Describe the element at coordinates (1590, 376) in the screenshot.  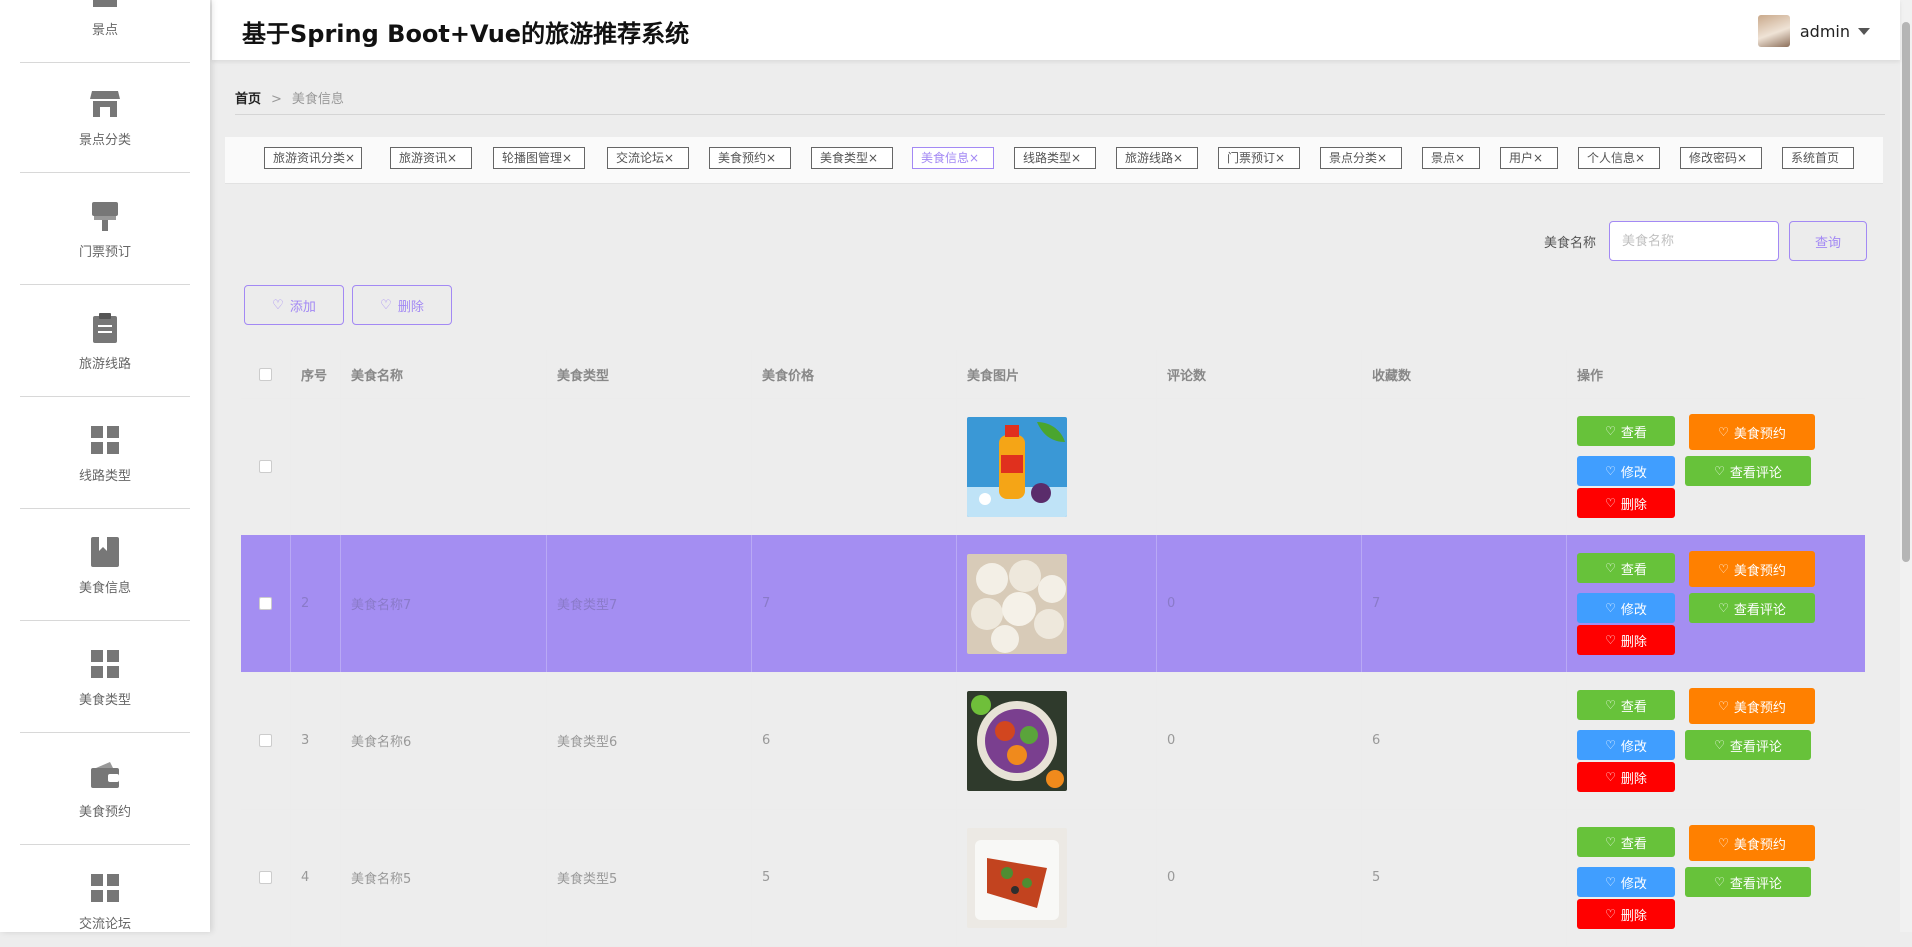
I see `column-header-actions: 操作` at that location.